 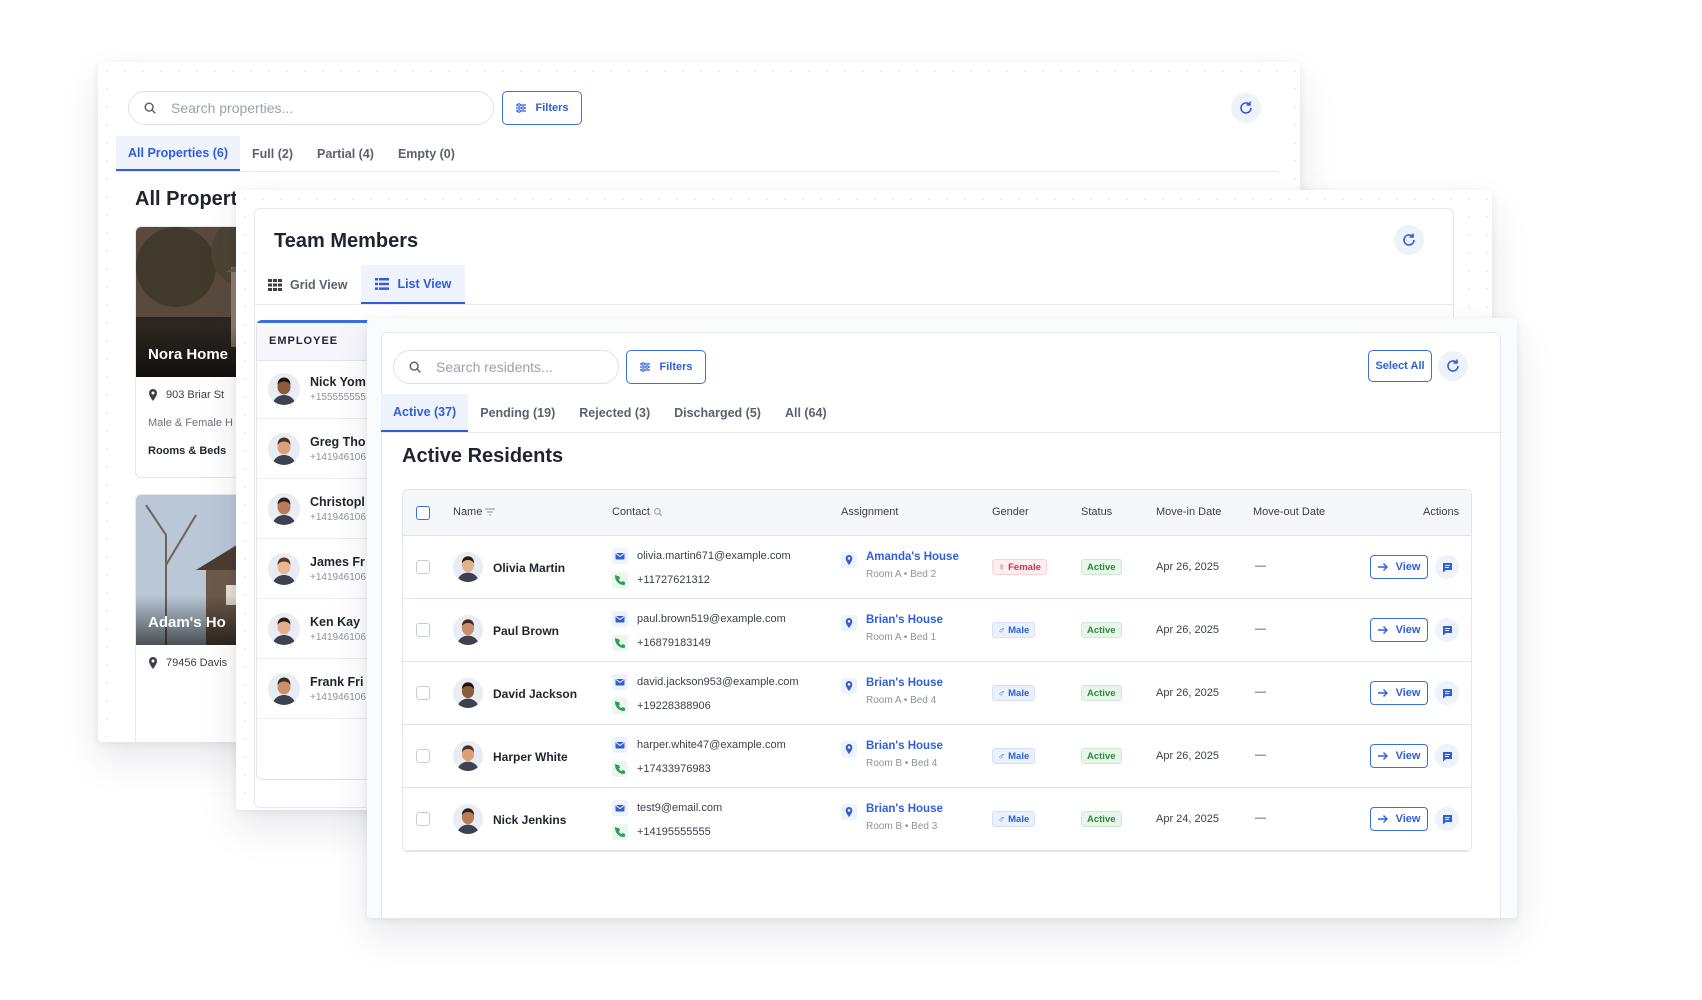 What do you see at coordinates (673, 580) in the screenshot?
I see `resident-phone: +11727621312` at bounding box center [673, 580].